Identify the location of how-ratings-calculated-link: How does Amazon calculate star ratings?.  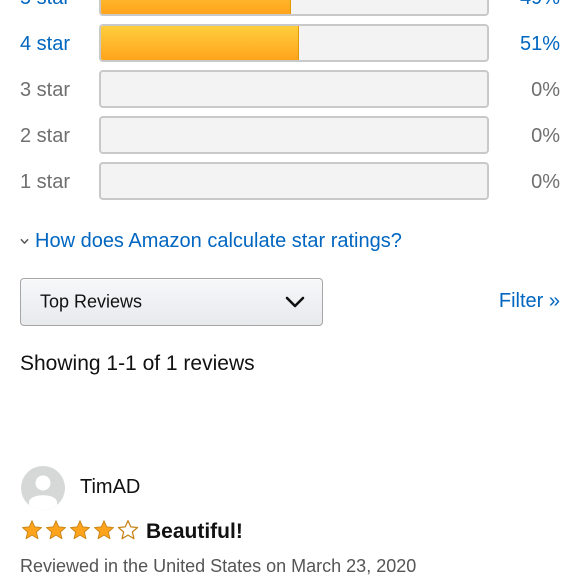
(211, 241).